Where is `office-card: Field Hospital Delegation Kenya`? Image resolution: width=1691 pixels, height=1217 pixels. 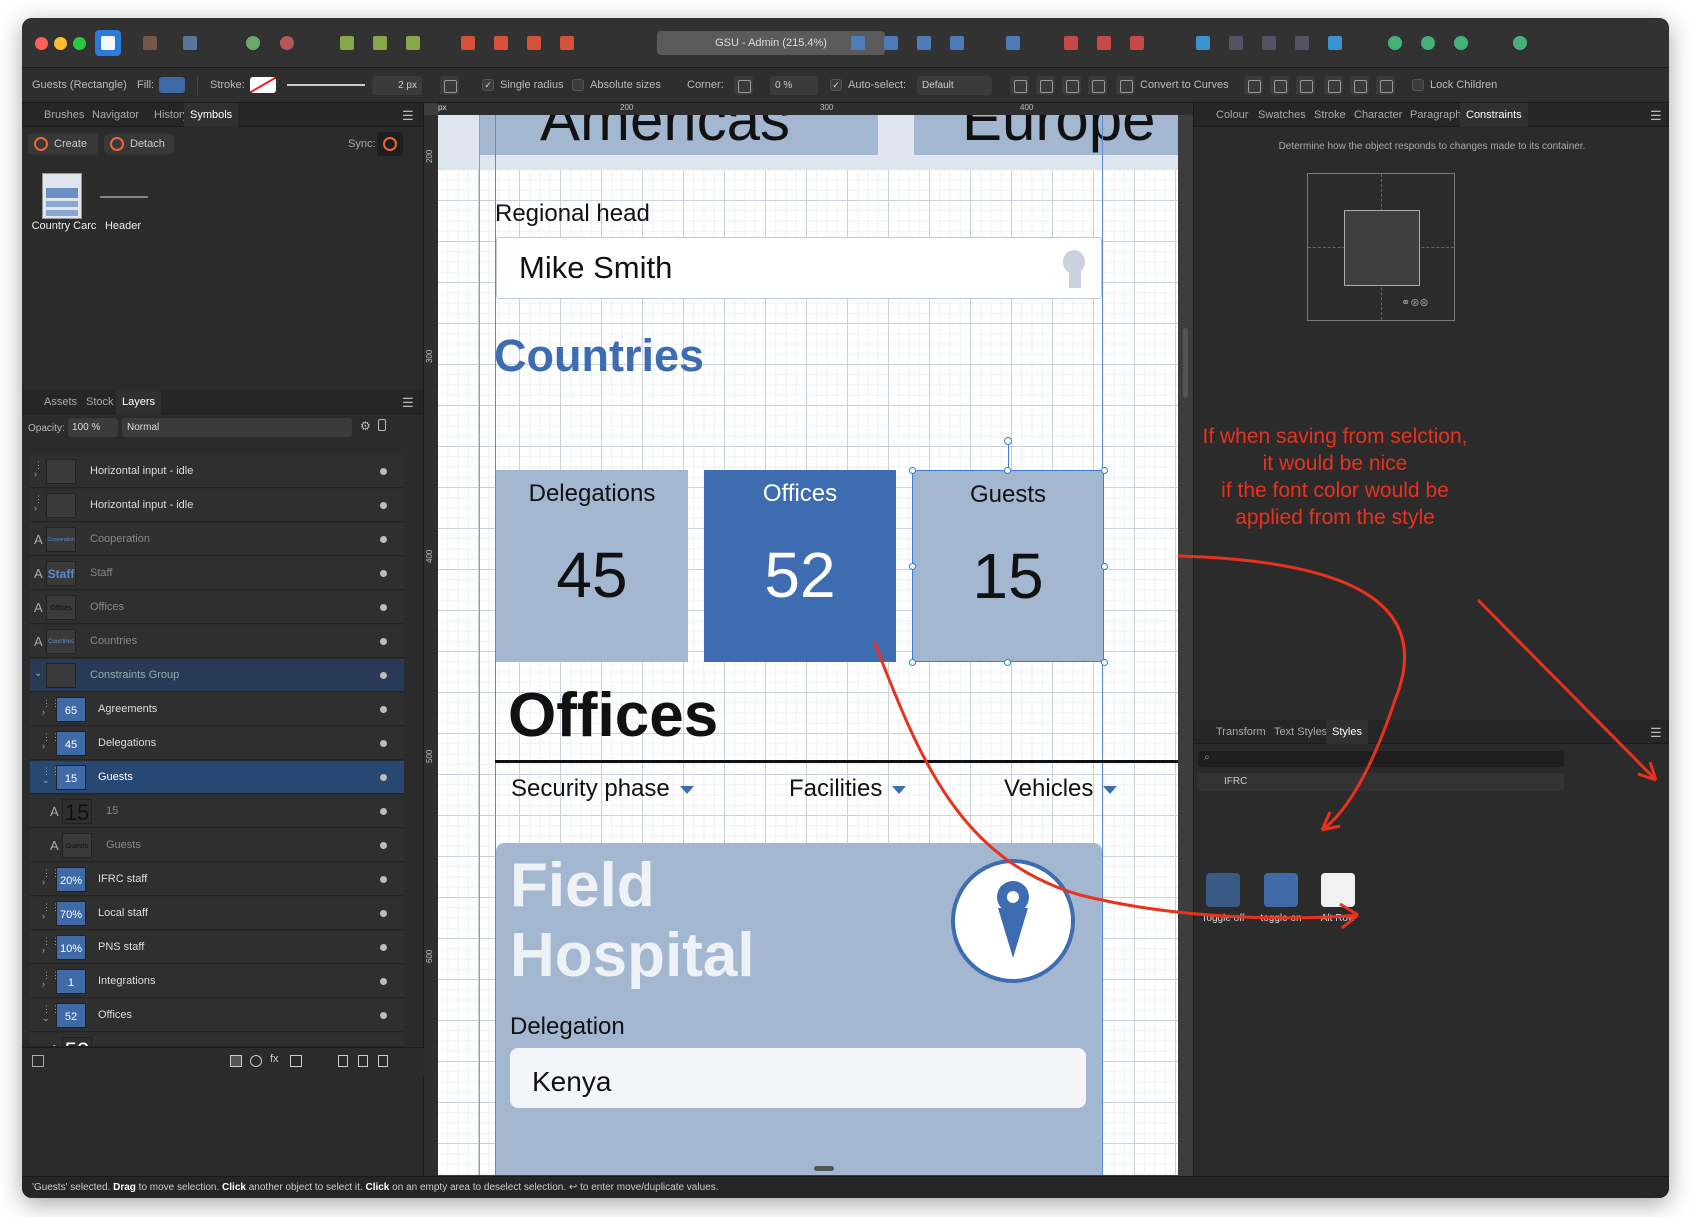 office-card: Field Hospital Delegation Kenya is located at coordinates (799, 1009).